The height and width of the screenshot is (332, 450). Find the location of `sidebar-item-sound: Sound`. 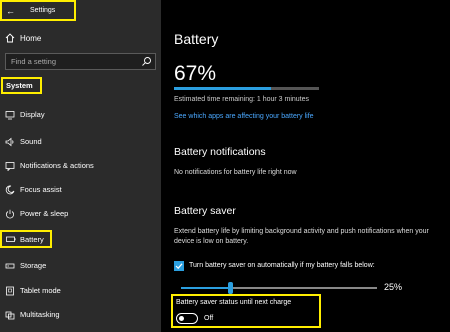

sidebar-item-sound: Sound is located at coordinates (80, 142).